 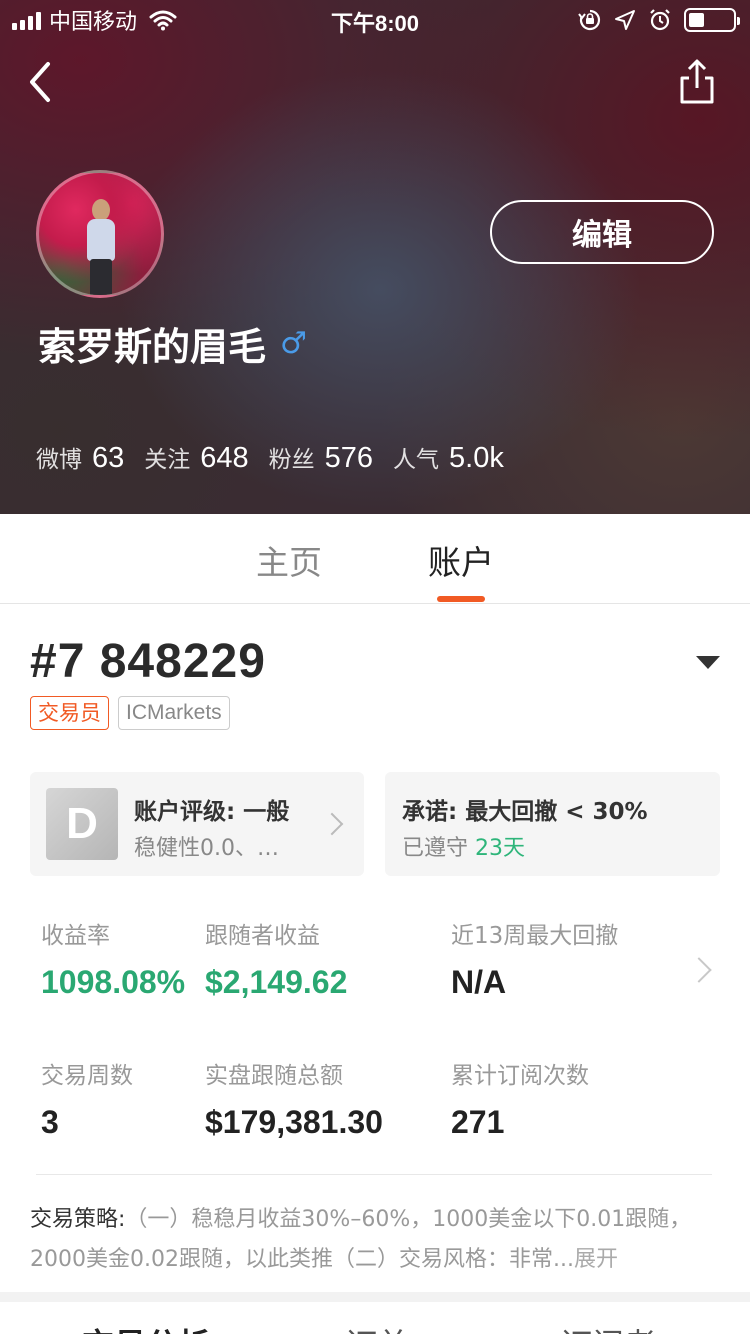 I want to click on rotation-lock-icon, so click(x=589, y=20).